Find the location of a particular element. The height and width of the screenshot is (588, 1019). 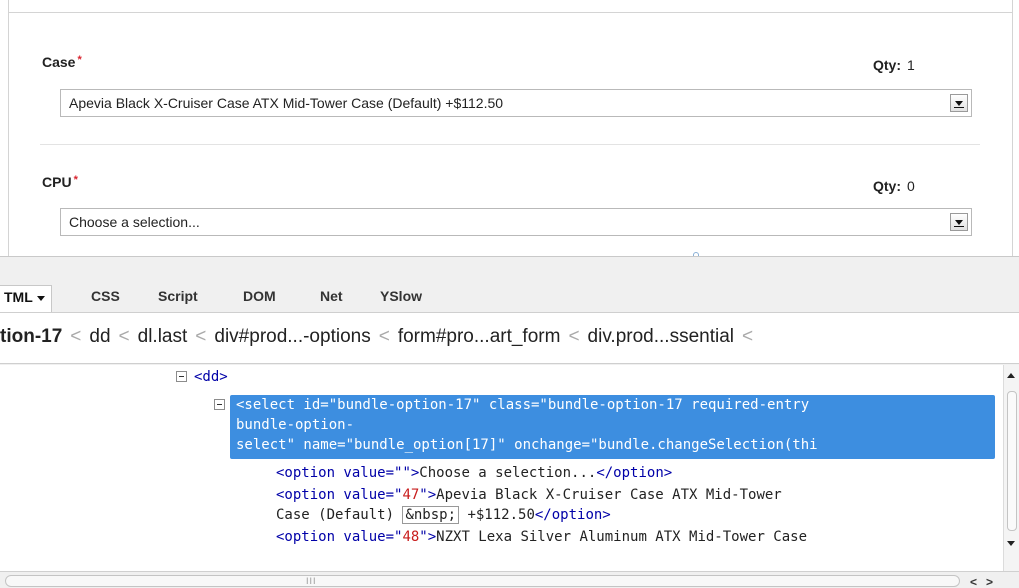

page-right-border is located at coordinates (1012, 128).